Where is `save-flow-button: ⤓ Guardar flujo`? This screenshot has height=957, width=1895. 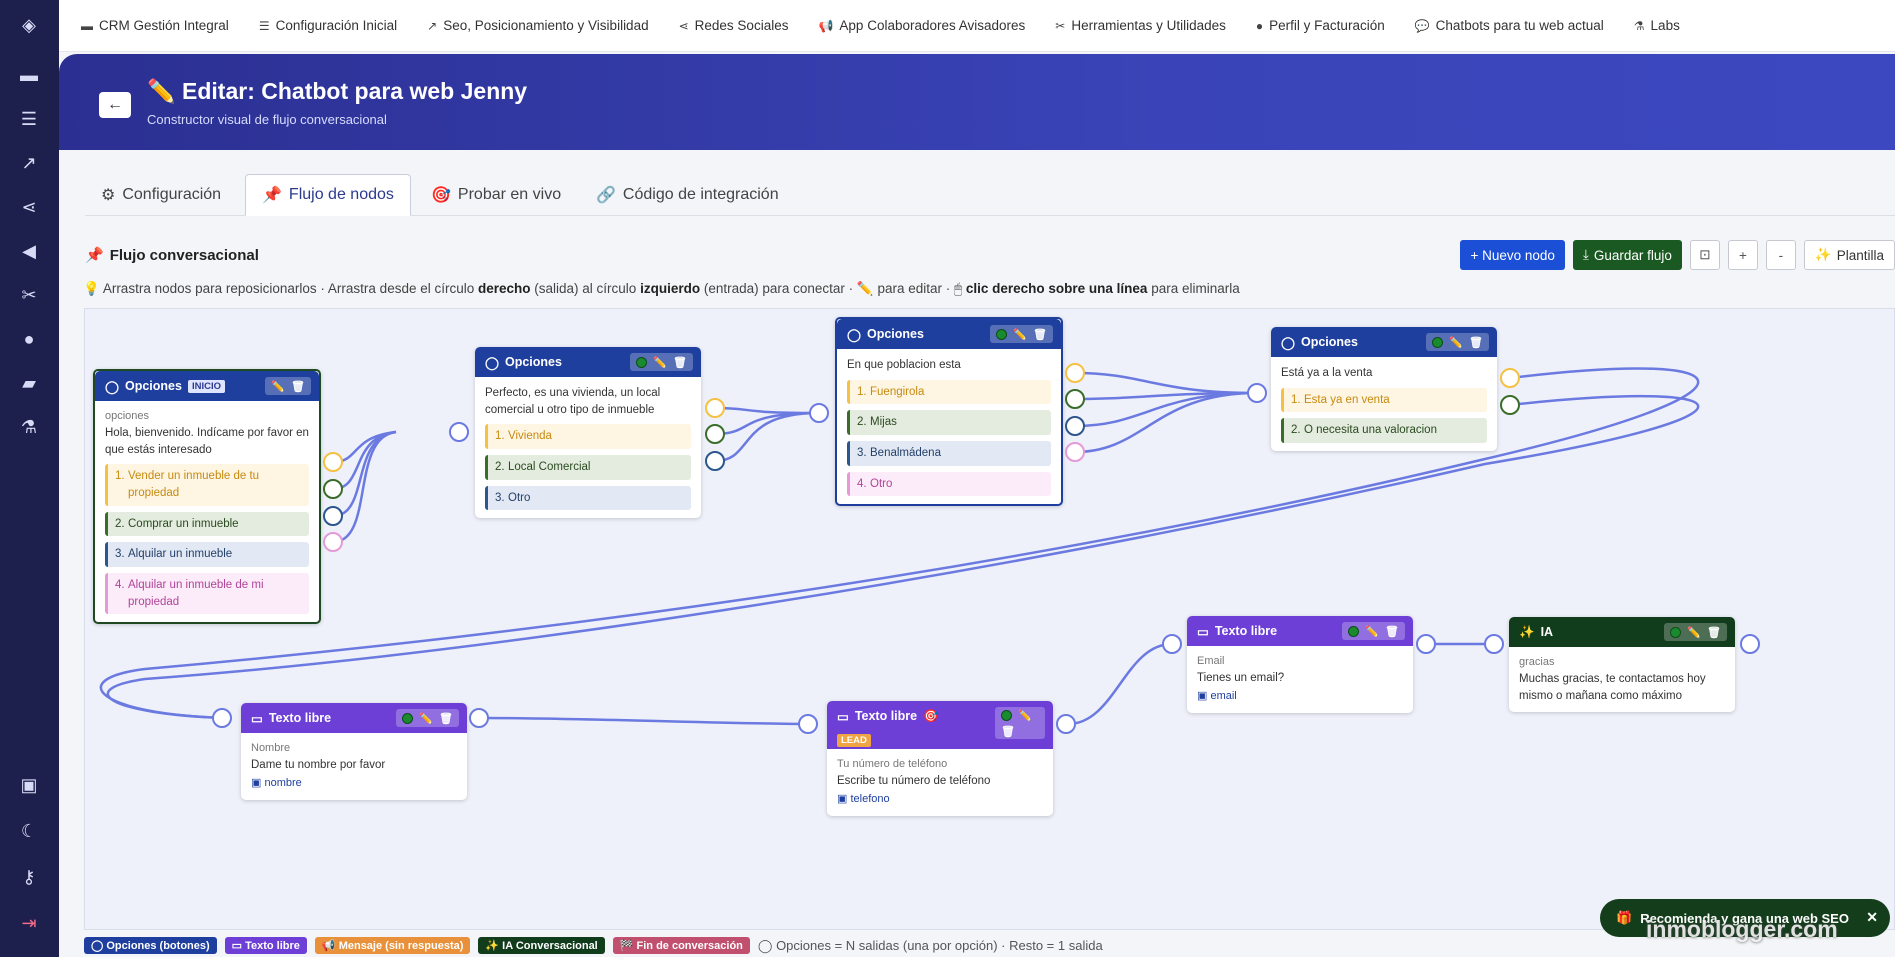 save-flow-button: ⤓ Guardar flujo is located at coordinates (1627, 255).